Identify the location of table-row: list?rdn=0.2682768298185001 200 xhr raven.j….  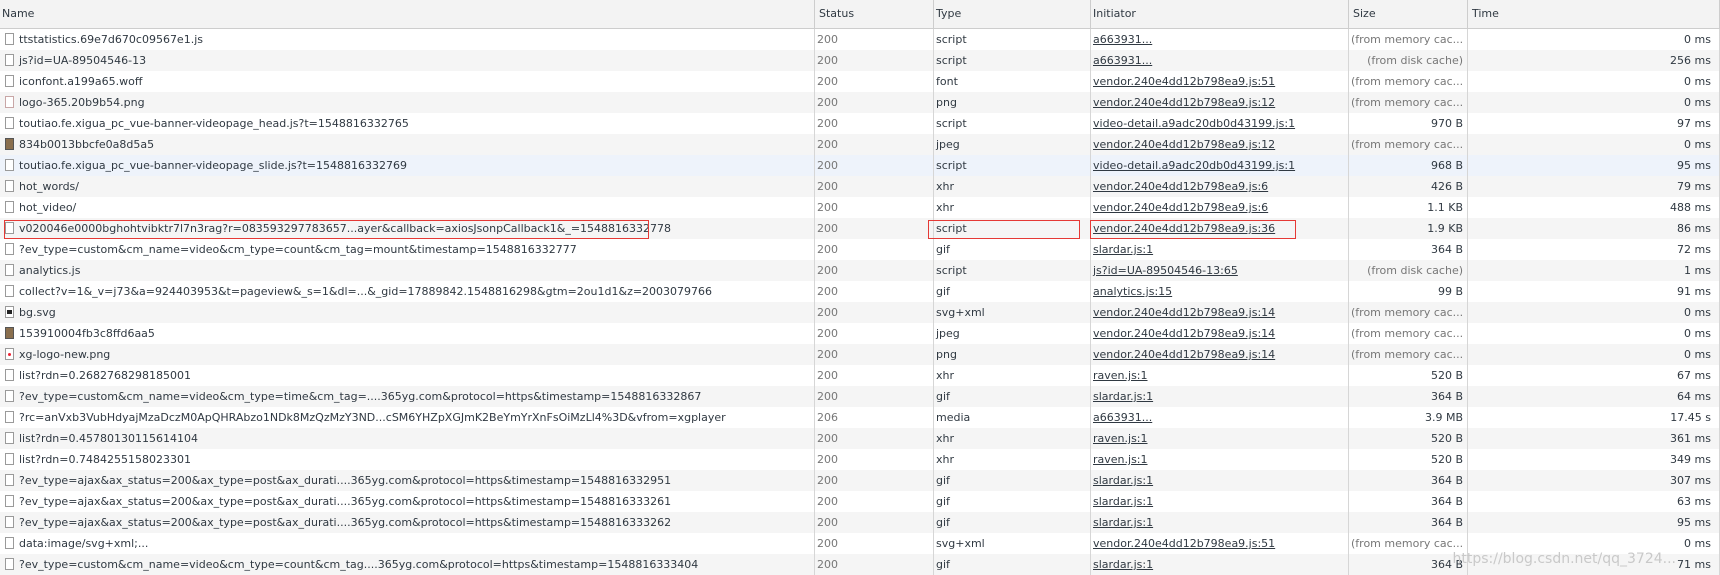
(860, 375).